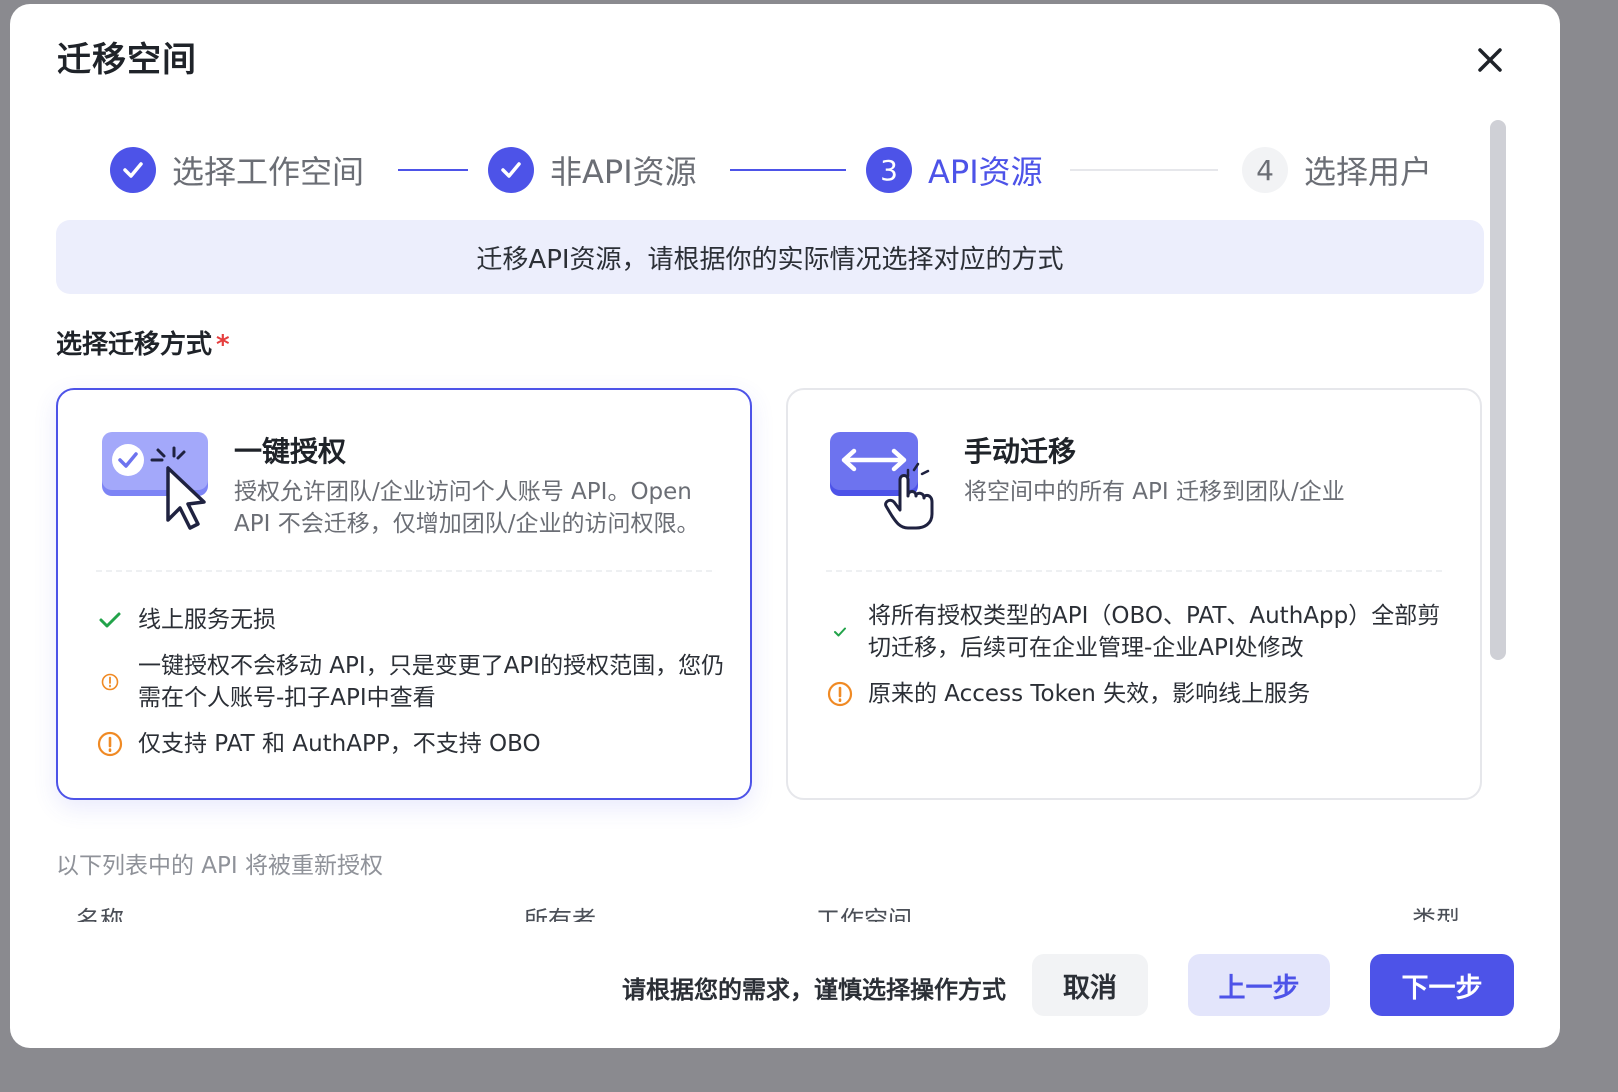 This screenshot has width=1618, height=1092. What do you see at coordinates (1090, 985) in the screenshot?
I see `cancel-button: 取消` at bounding box center [1090, 985].